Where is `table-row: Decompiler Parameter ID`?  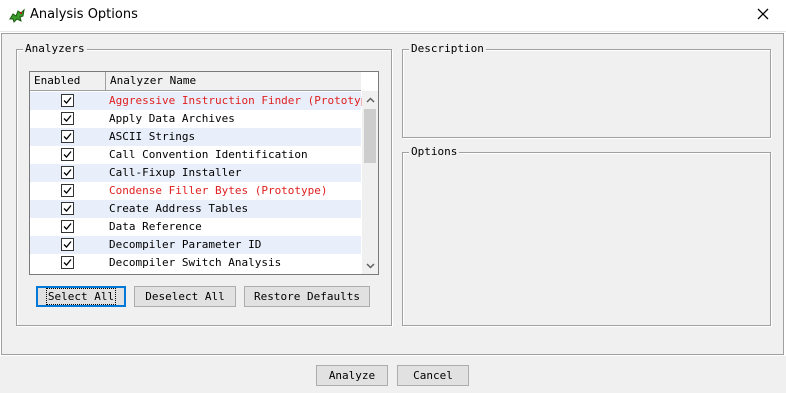 table-row: Decompiler Parameter ID is located at coordinates (195, 245).